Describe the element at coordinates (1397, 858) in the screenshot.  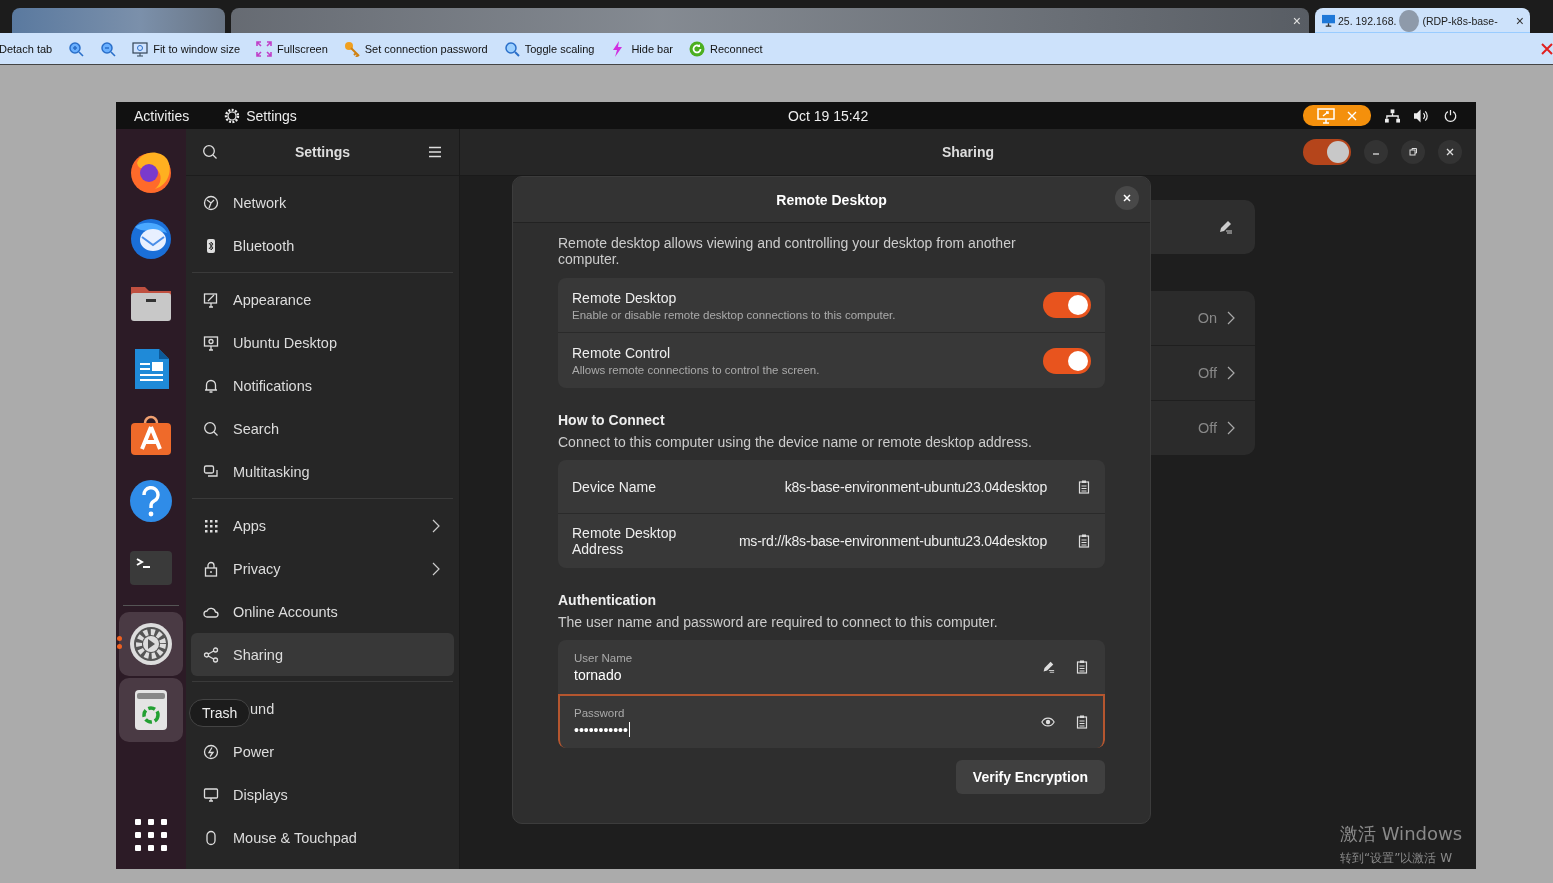
I see `activation-notice: 转到“设置”以激活 W` at that location.